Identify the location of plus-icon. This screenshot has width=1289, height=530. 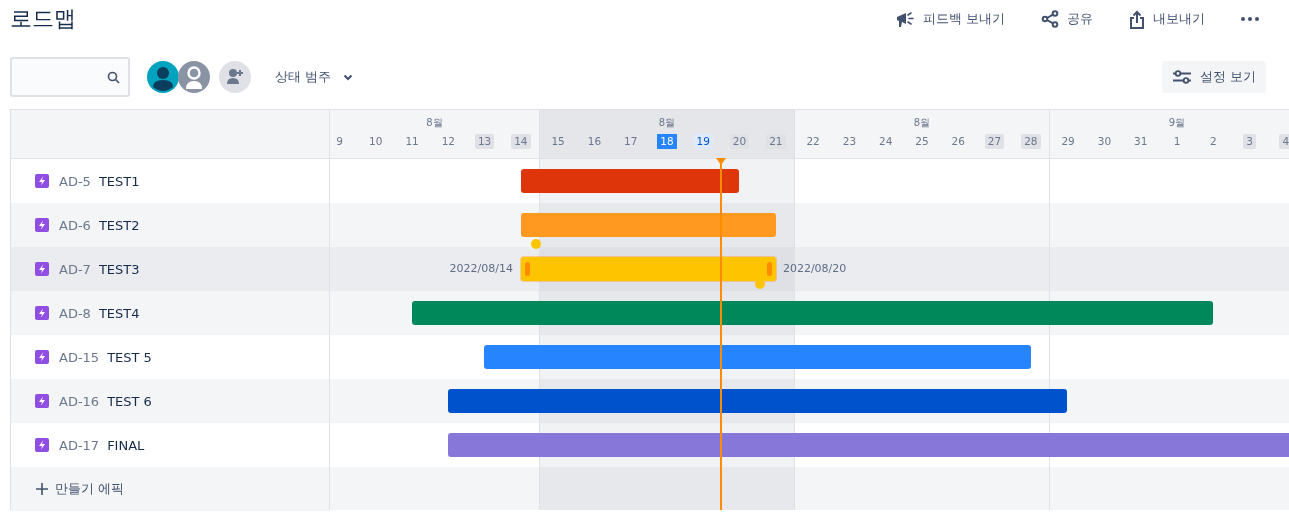
(42, 489).